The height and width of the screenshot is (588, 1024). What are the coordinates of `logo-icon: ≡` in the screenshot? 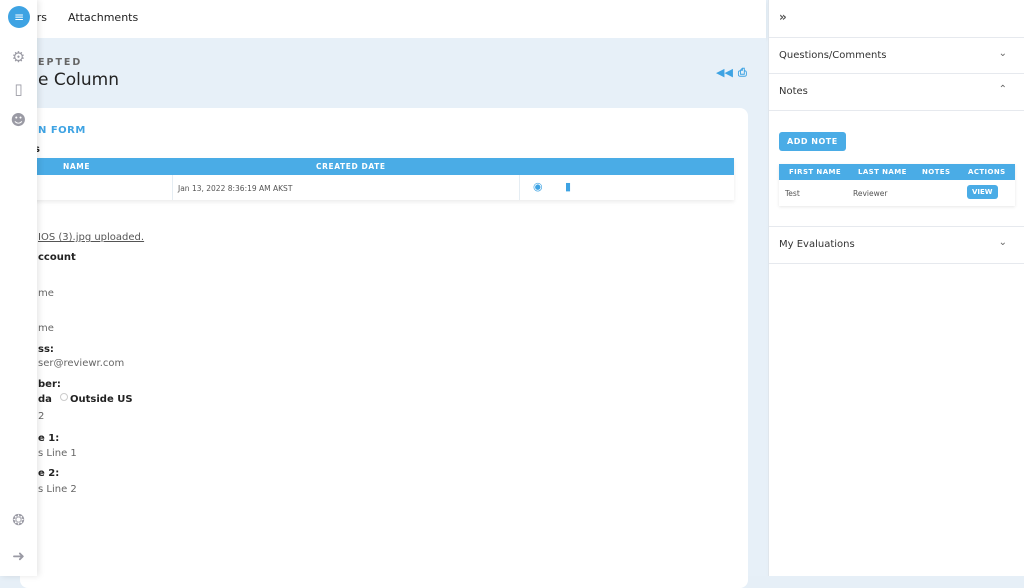 It's located at (19, 17).